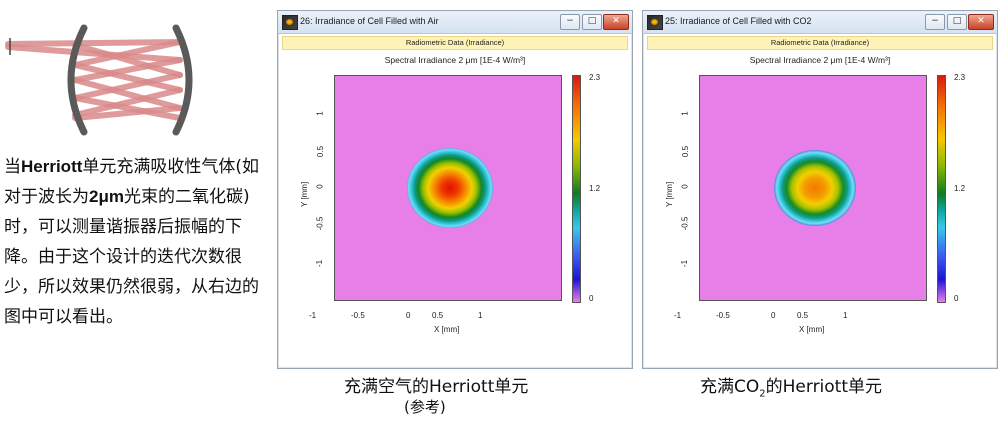 The width and height of the screenshot is (1007, 426). I want to click on caption-co2: 充满CO2的Herriott单元, so click(791, 385).